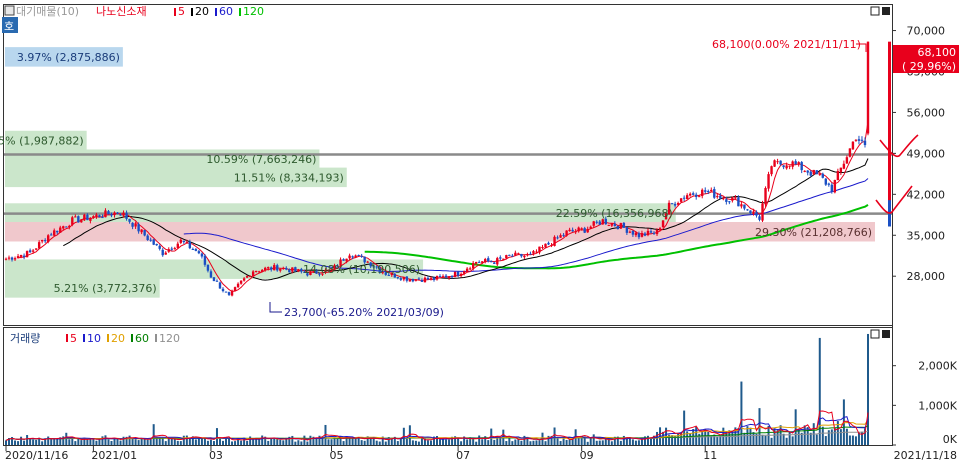  What do you see at coordinates (105, 288) in the screenshot?
I see `volume-profile-label: 5.21% (3,772,376)` at bounding box center [105, 288].